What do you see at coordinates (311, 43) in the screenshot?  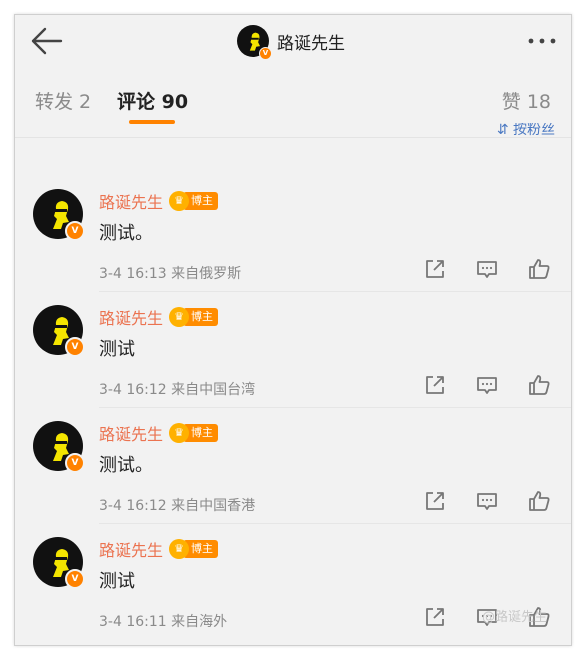 I see `page-title: 路诞先生` at bounding box center [311, 43].